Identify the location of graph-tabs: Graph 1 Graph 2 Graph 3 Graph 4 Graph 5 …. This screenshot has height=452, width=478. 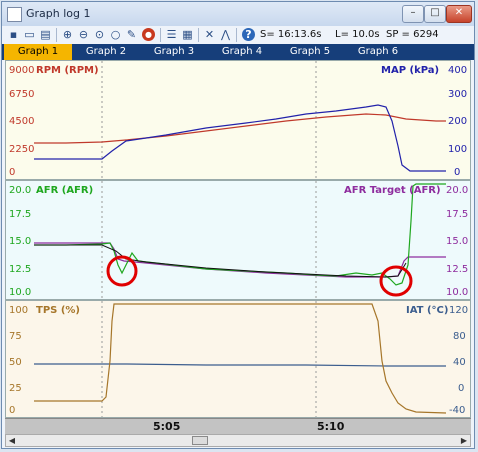
(238, 52).